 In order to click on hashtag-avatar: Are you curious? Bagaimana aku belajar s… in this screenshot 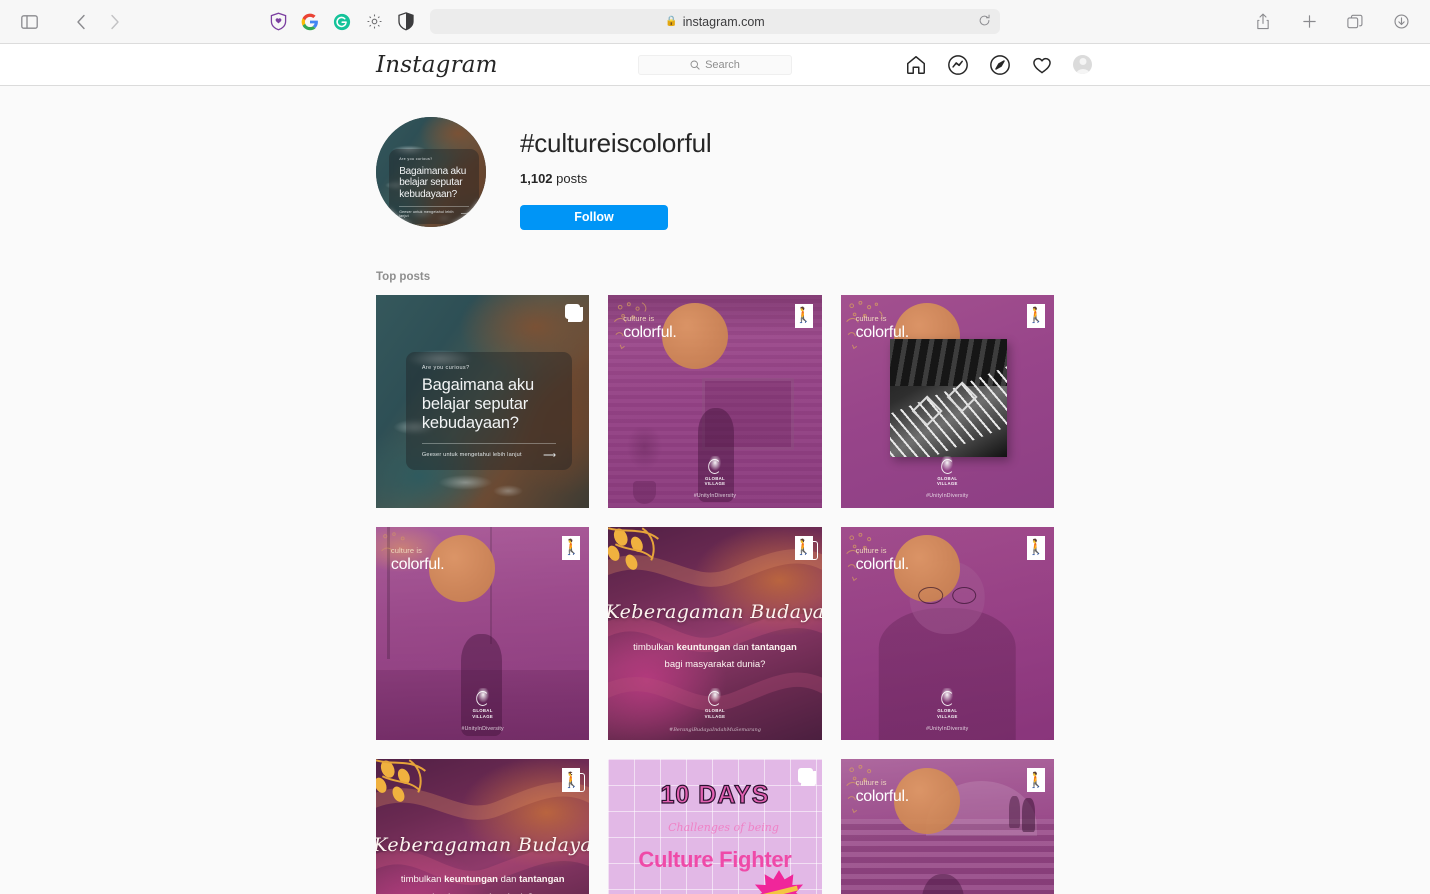, I will do `click(431, 172)`.